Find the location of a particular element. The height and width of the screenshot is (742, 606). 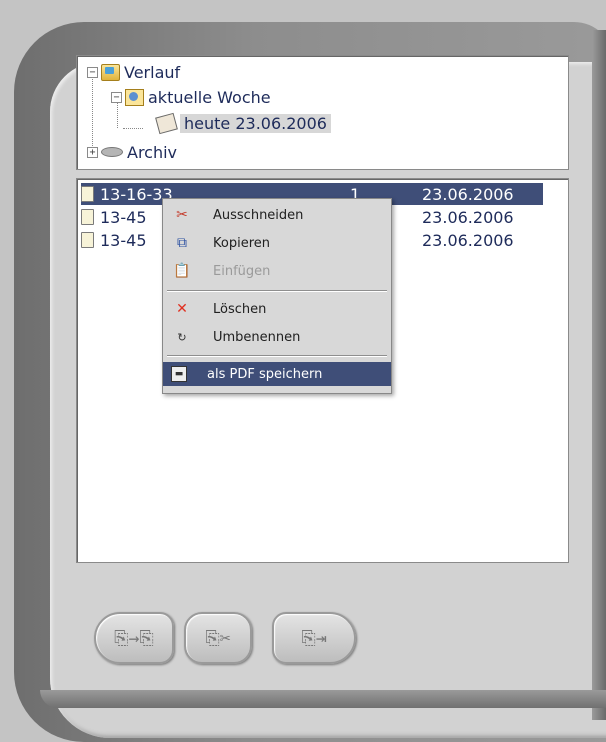

tree-node-today: heute 23.06.2006 is located at coordinates (243, 123).